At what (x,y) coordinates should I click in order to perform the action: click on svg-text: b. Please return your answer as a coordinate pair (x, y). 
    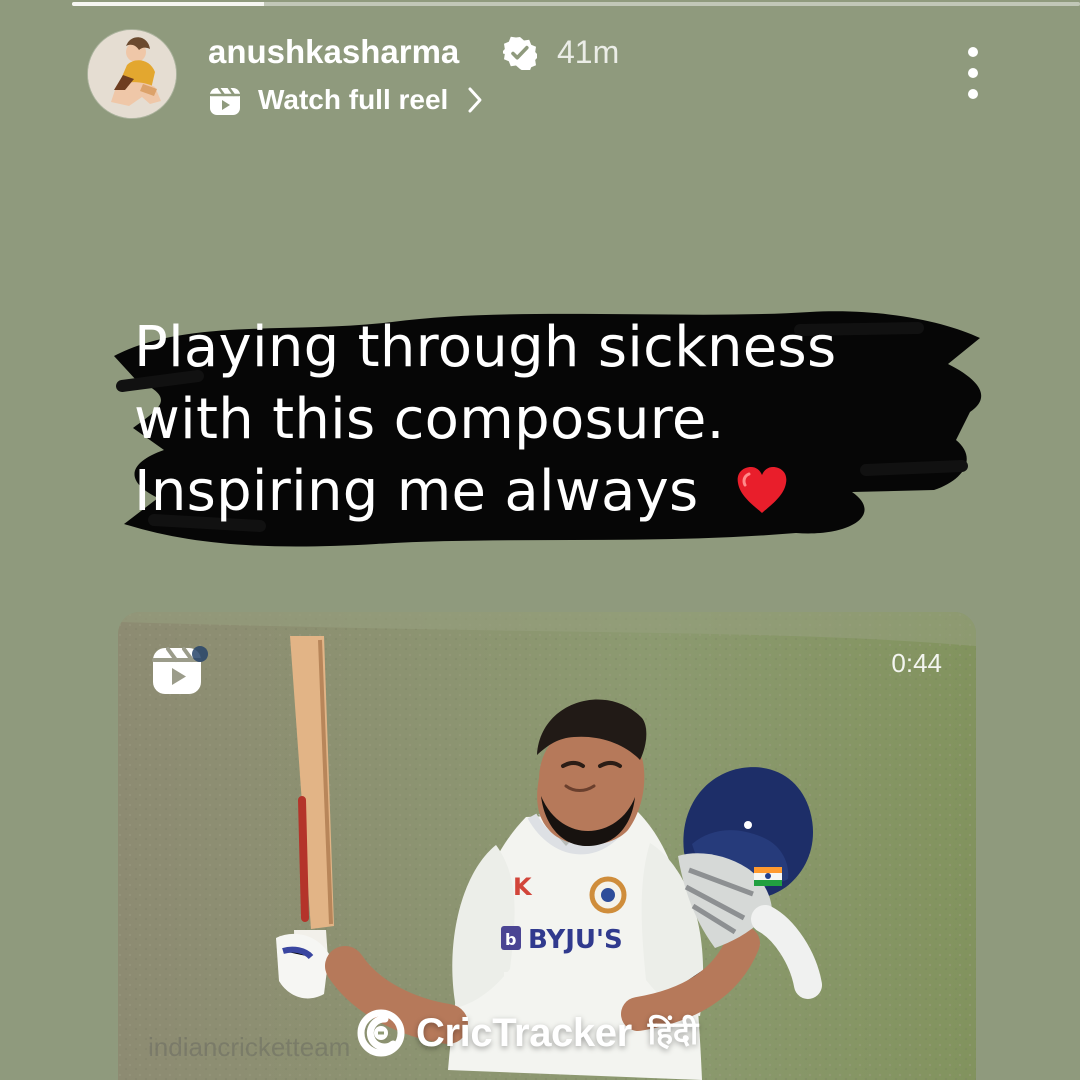
    Looking at the image, I should click on (510, 939).